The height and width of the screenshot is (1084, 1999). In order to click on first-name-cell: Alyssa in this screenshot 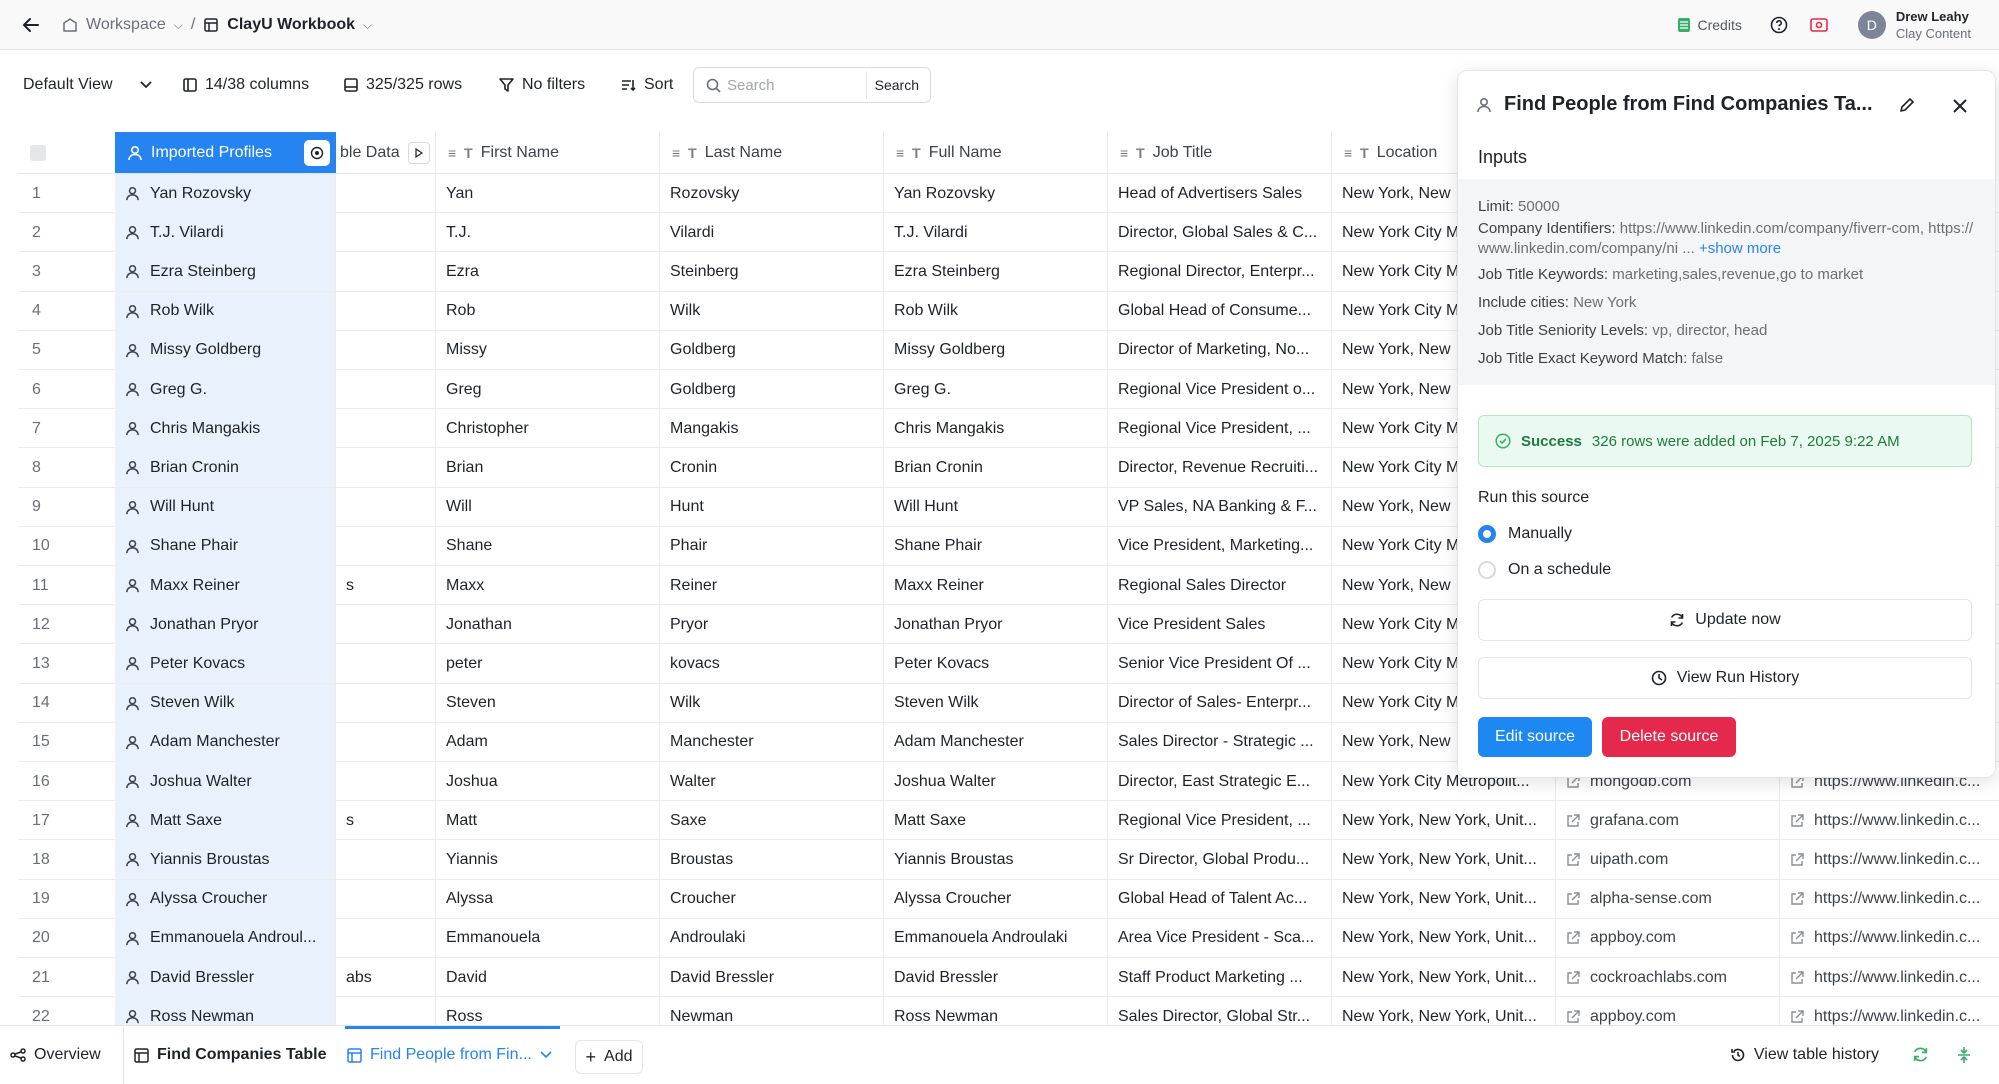, I will do `click(548, 899)`.